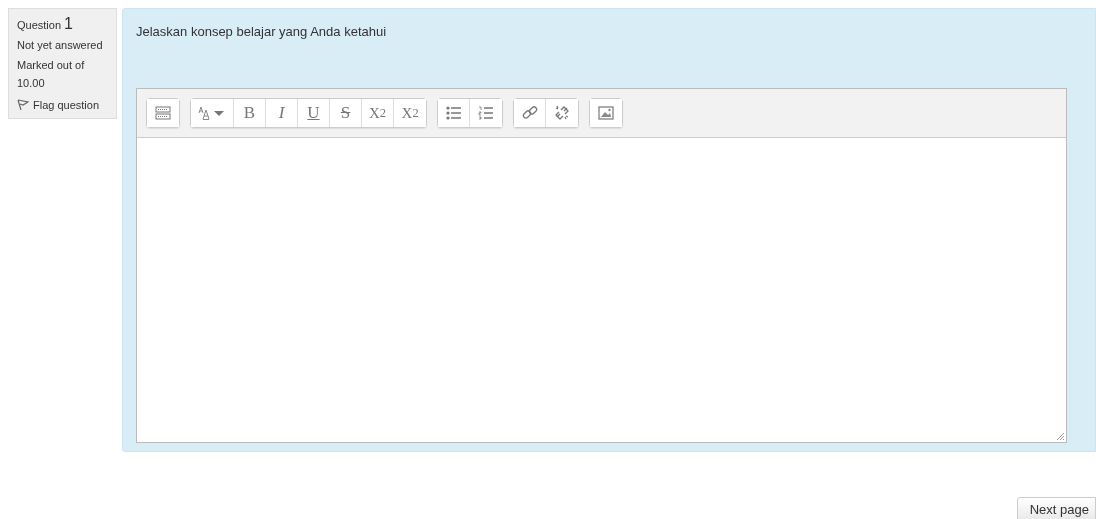 The width and height of the screenshot is (1096, 519). I want to click on image-icon, so click(606, 113).